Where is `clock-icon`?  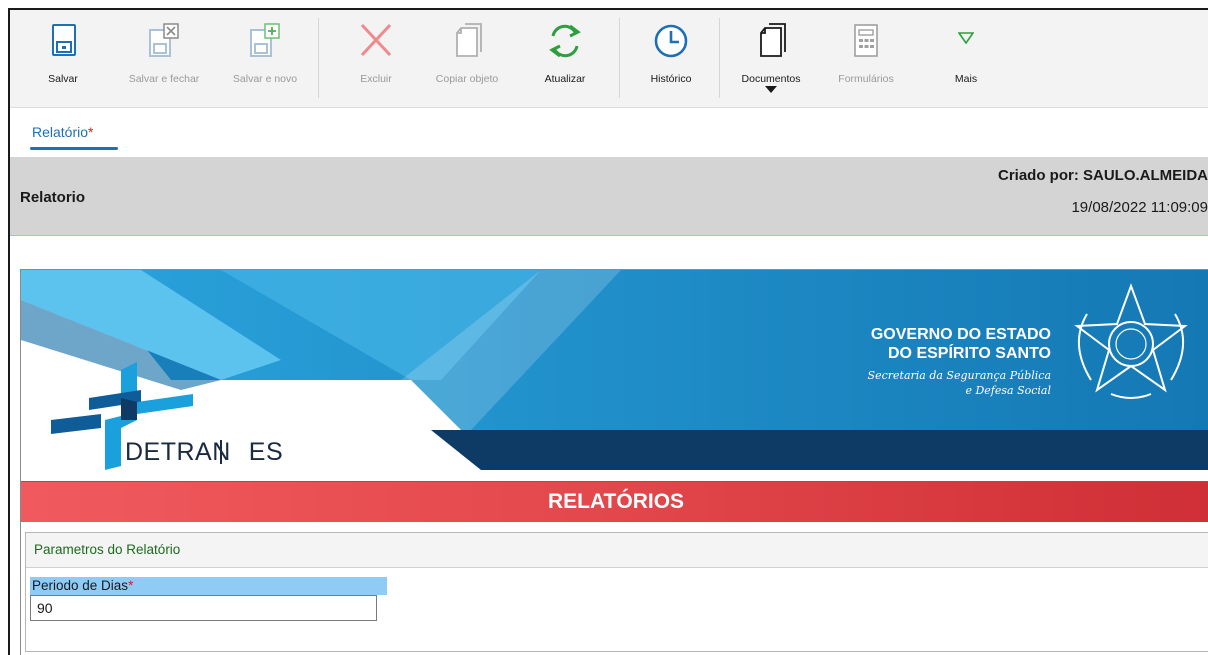 clock-icon is located at coordinates (671, 41).